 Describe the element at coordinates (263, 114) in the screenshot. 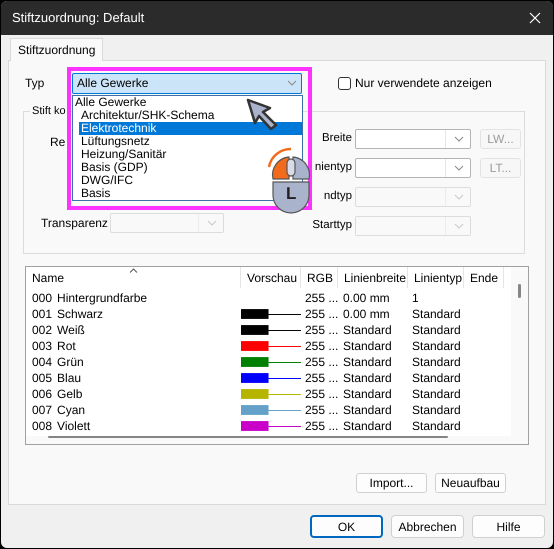

I see `cursor-icon` at that location.